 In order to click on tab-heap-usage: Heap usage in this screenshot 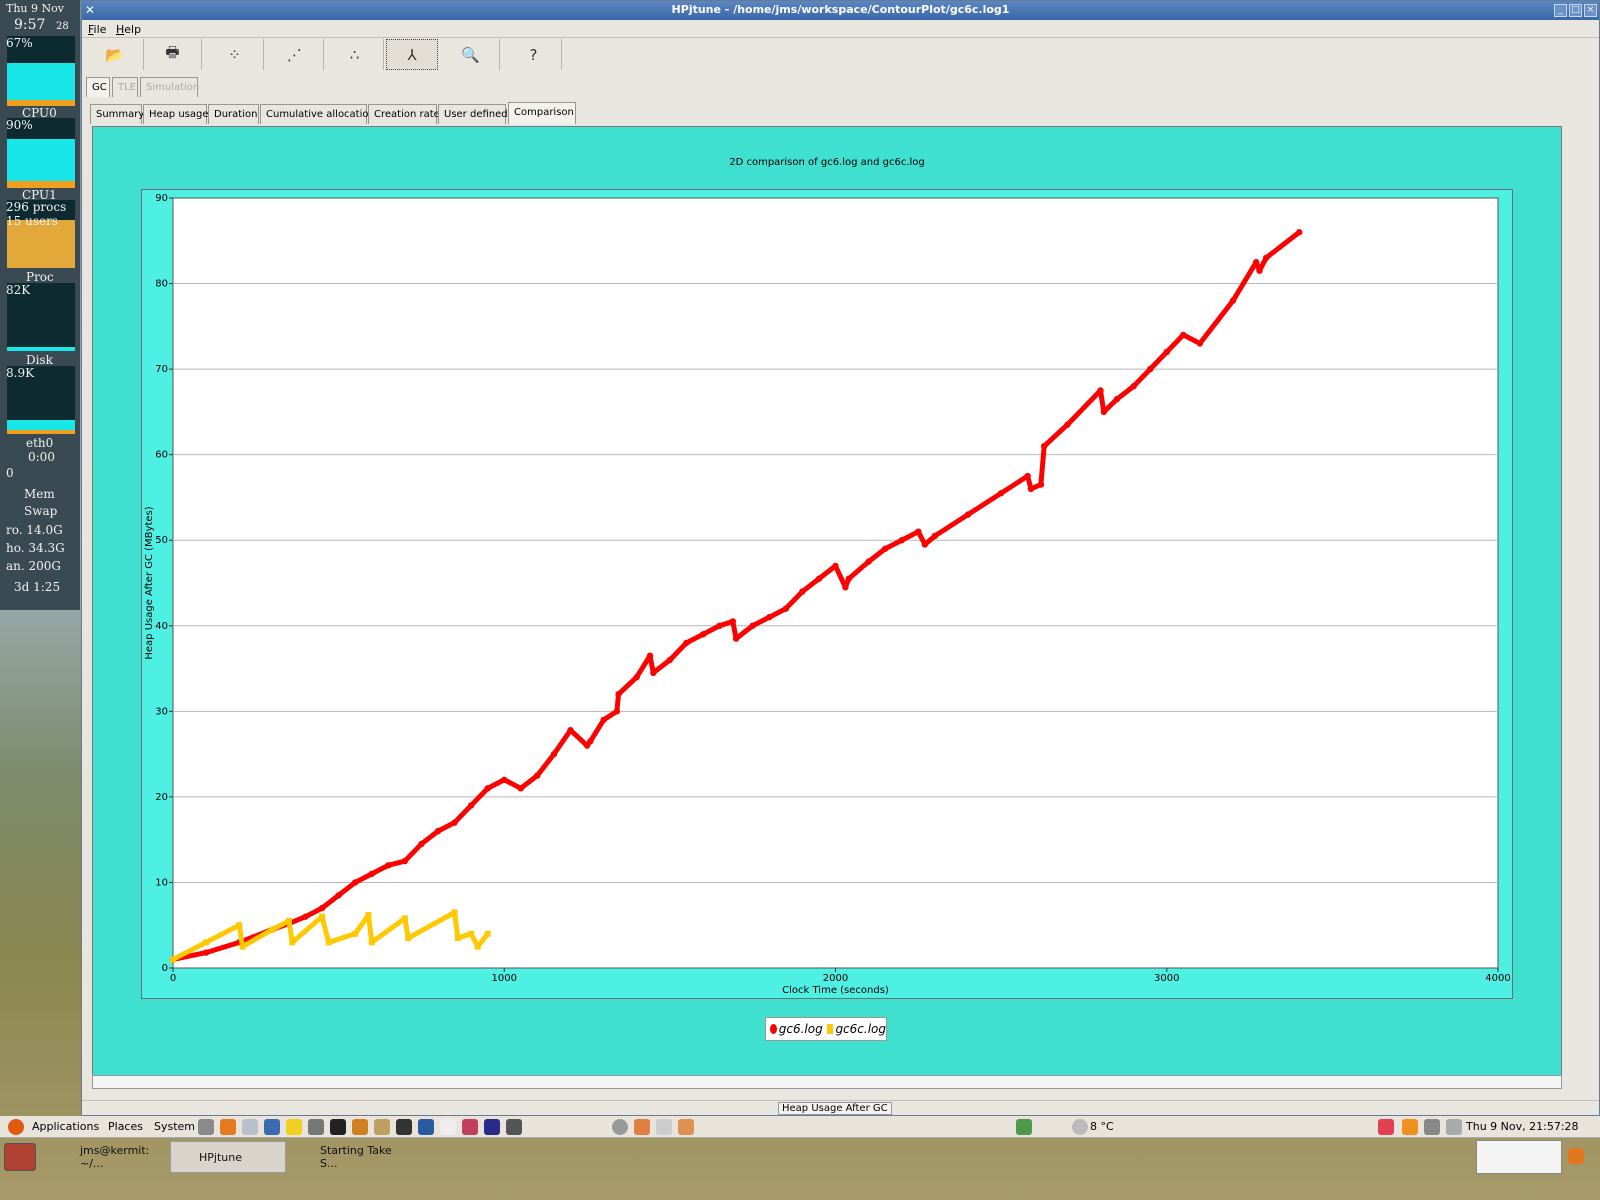, I will do `click(176, 114)`.